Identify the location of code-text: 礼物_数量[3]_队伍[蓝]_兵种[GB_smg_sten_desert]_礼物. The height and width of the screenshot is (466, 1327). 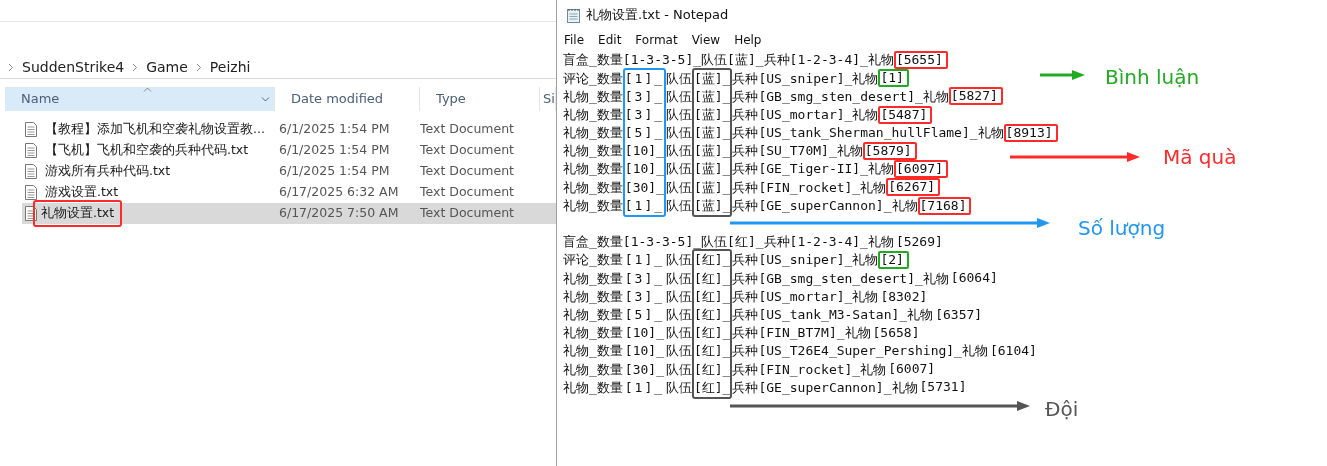
(756, 96).